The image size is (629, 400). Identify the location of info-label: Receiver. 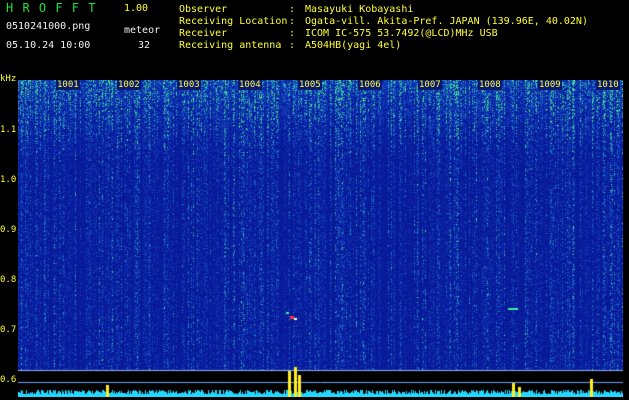
(203, 33).